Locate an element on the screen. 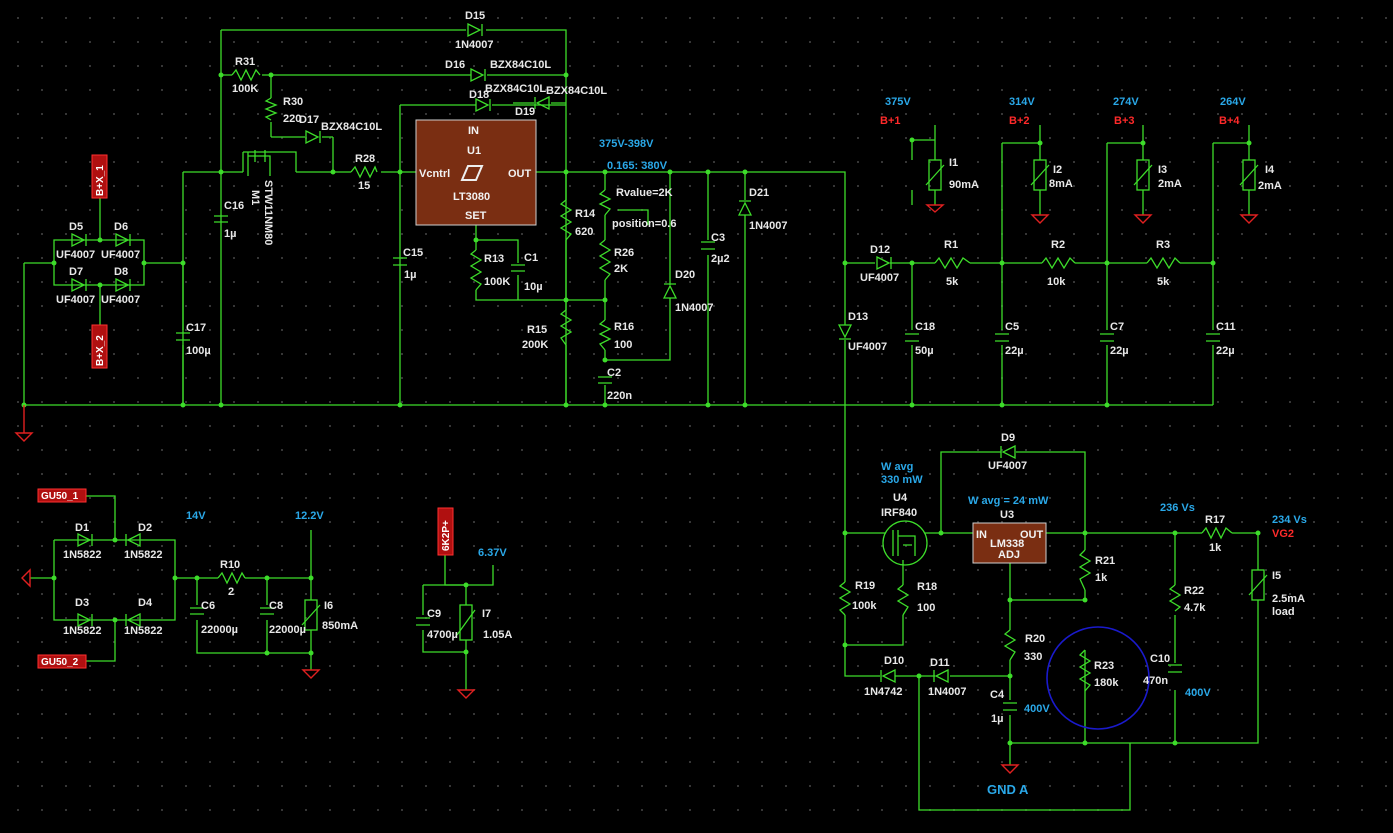 This screenshot has height=833, width=1393. d13-value: UF4007 is located at coordinates (867, 347).